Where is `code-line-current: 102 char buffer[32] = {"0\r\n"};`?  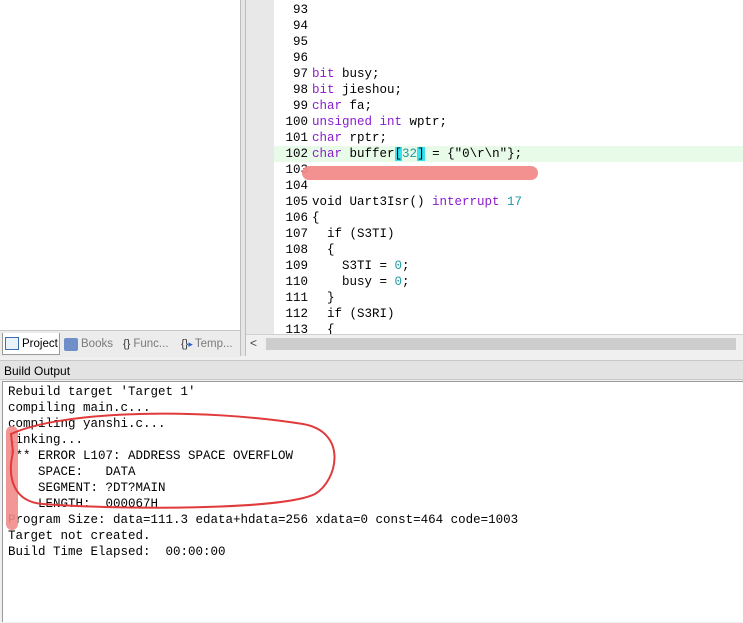 code-line-current: 102 char buffer[32] = {"0\r\n"}; is located at coordinates (508, 154).